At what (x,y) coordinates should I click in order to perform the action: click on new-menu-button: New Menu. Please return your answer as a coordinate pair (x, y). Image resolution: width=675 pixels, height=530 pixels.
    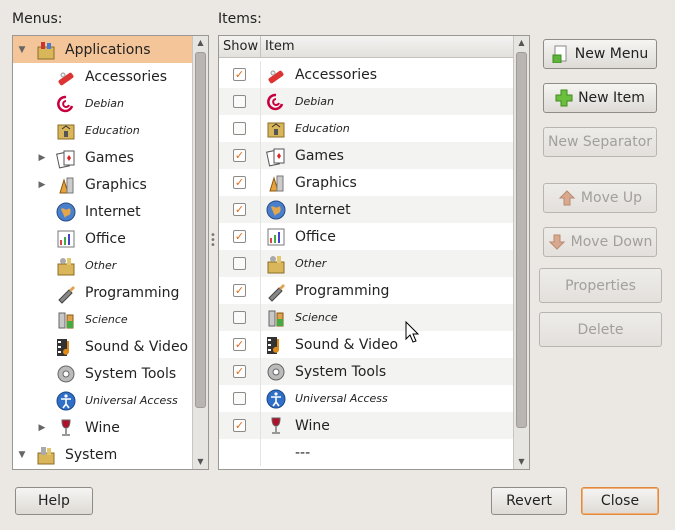
    Looking at the image, I should click on (600, 54).